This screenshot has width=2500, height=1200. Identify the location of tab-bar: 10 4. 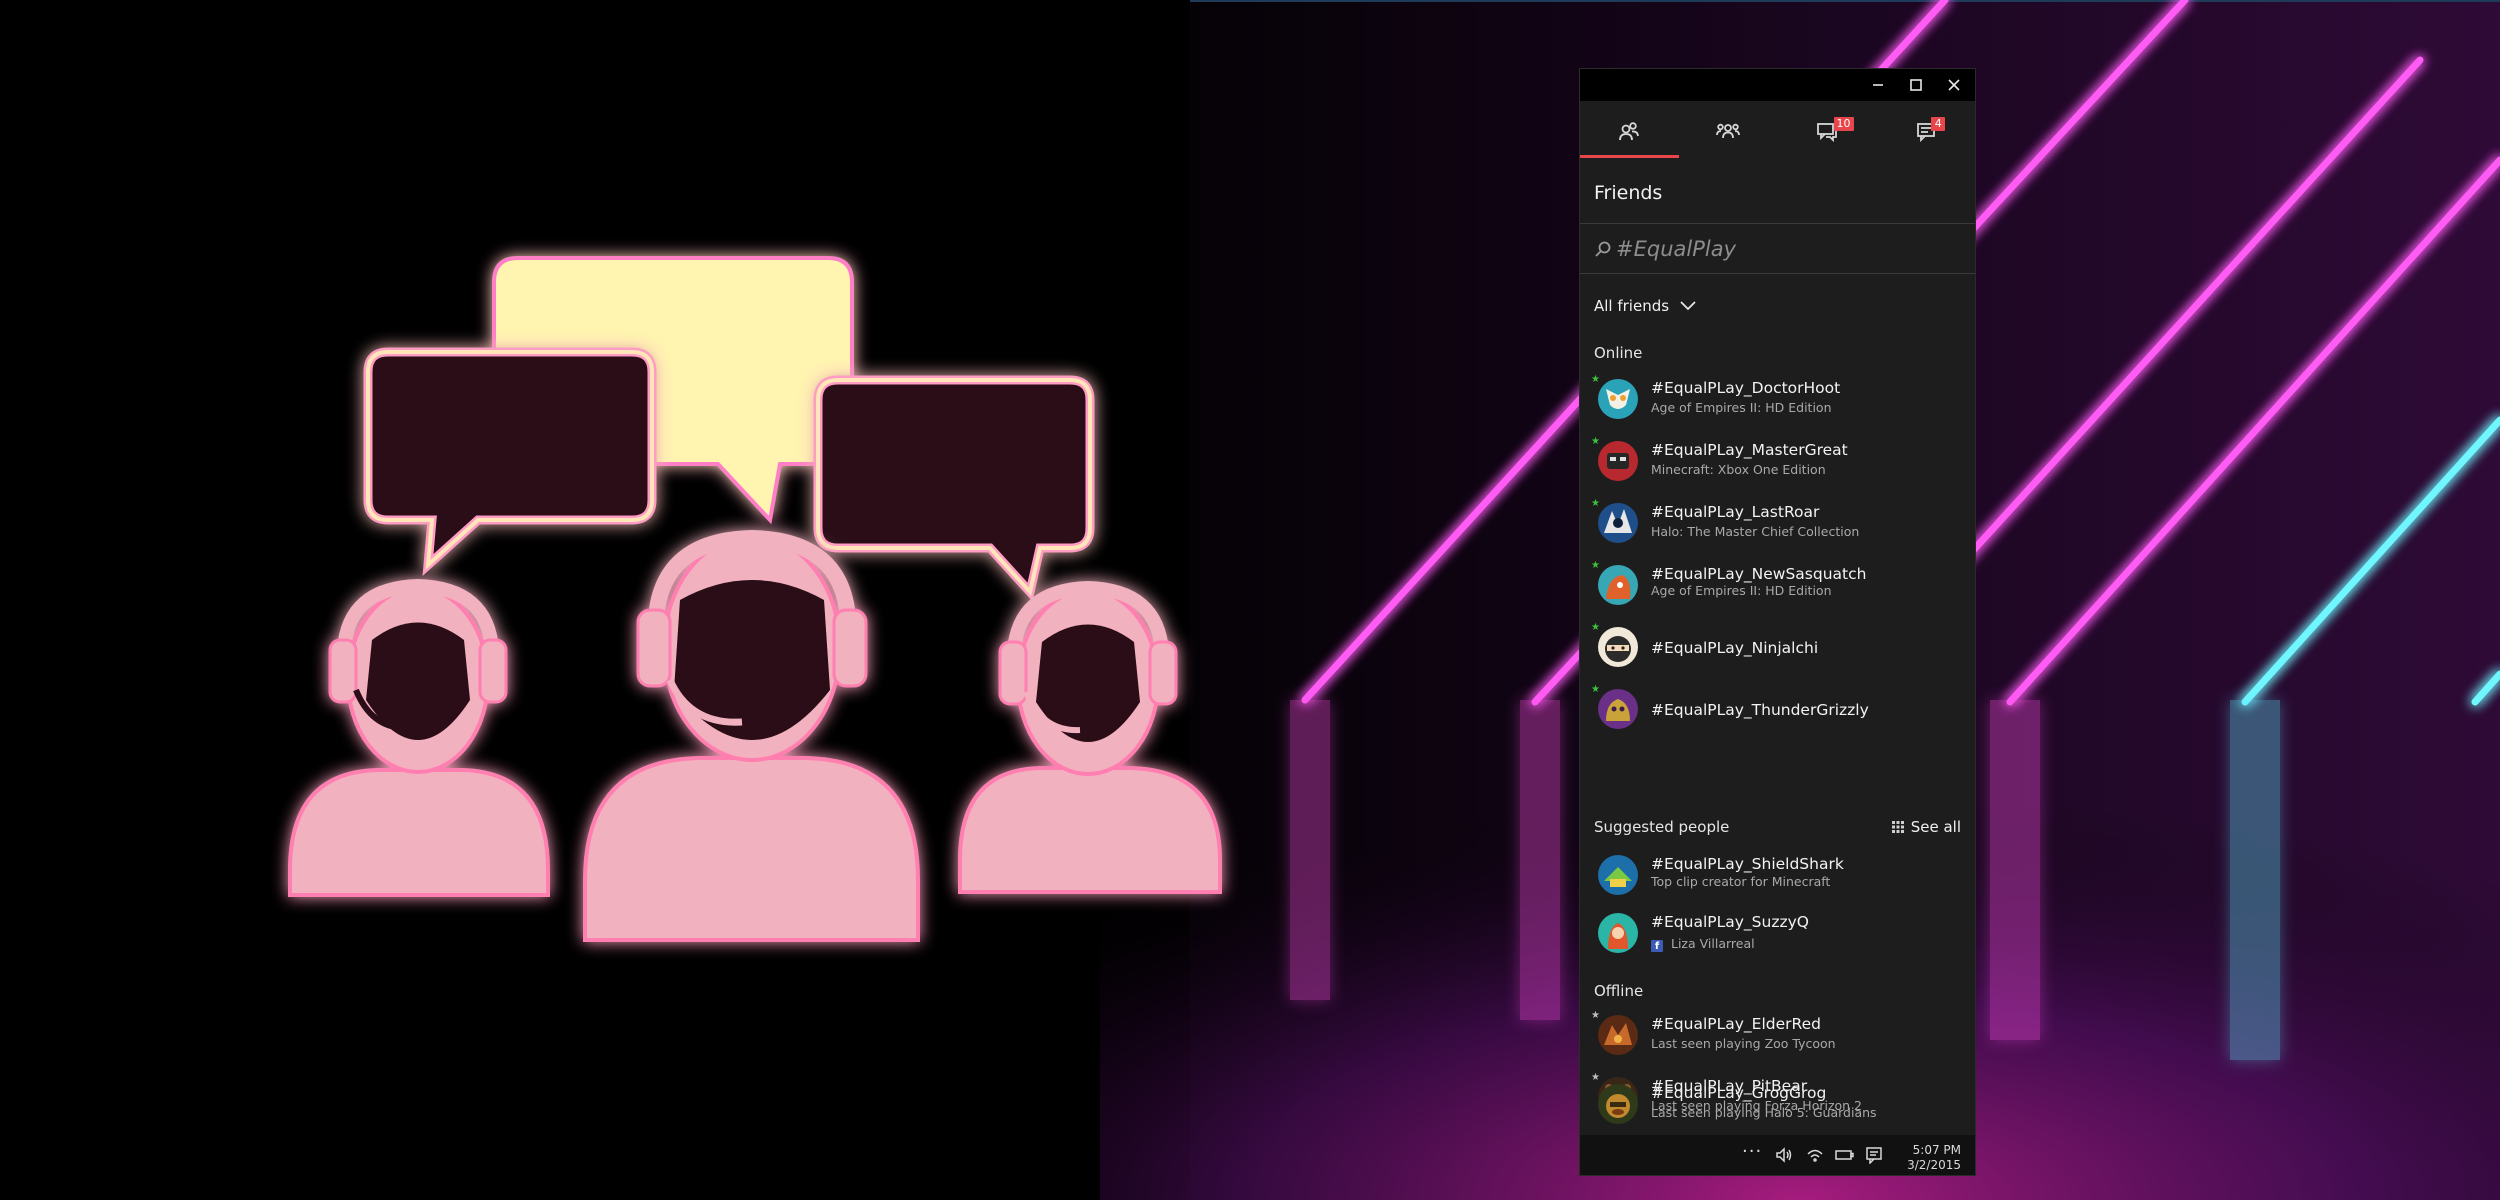
(1777, 131).